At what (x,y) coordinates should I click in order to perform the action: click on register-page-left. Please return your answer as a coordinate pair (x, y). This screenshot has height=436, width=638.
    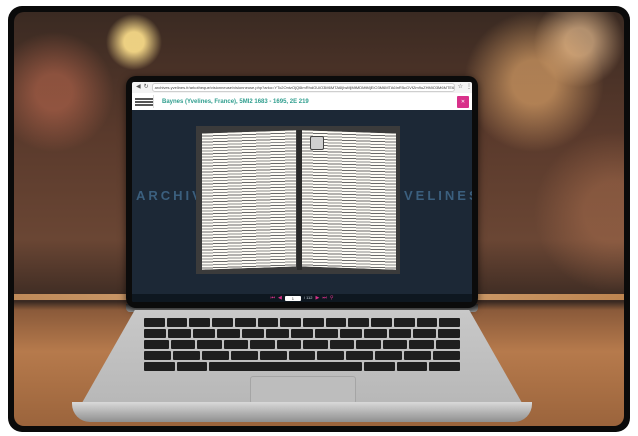
    Looking at the image, I should click on (249, 200).